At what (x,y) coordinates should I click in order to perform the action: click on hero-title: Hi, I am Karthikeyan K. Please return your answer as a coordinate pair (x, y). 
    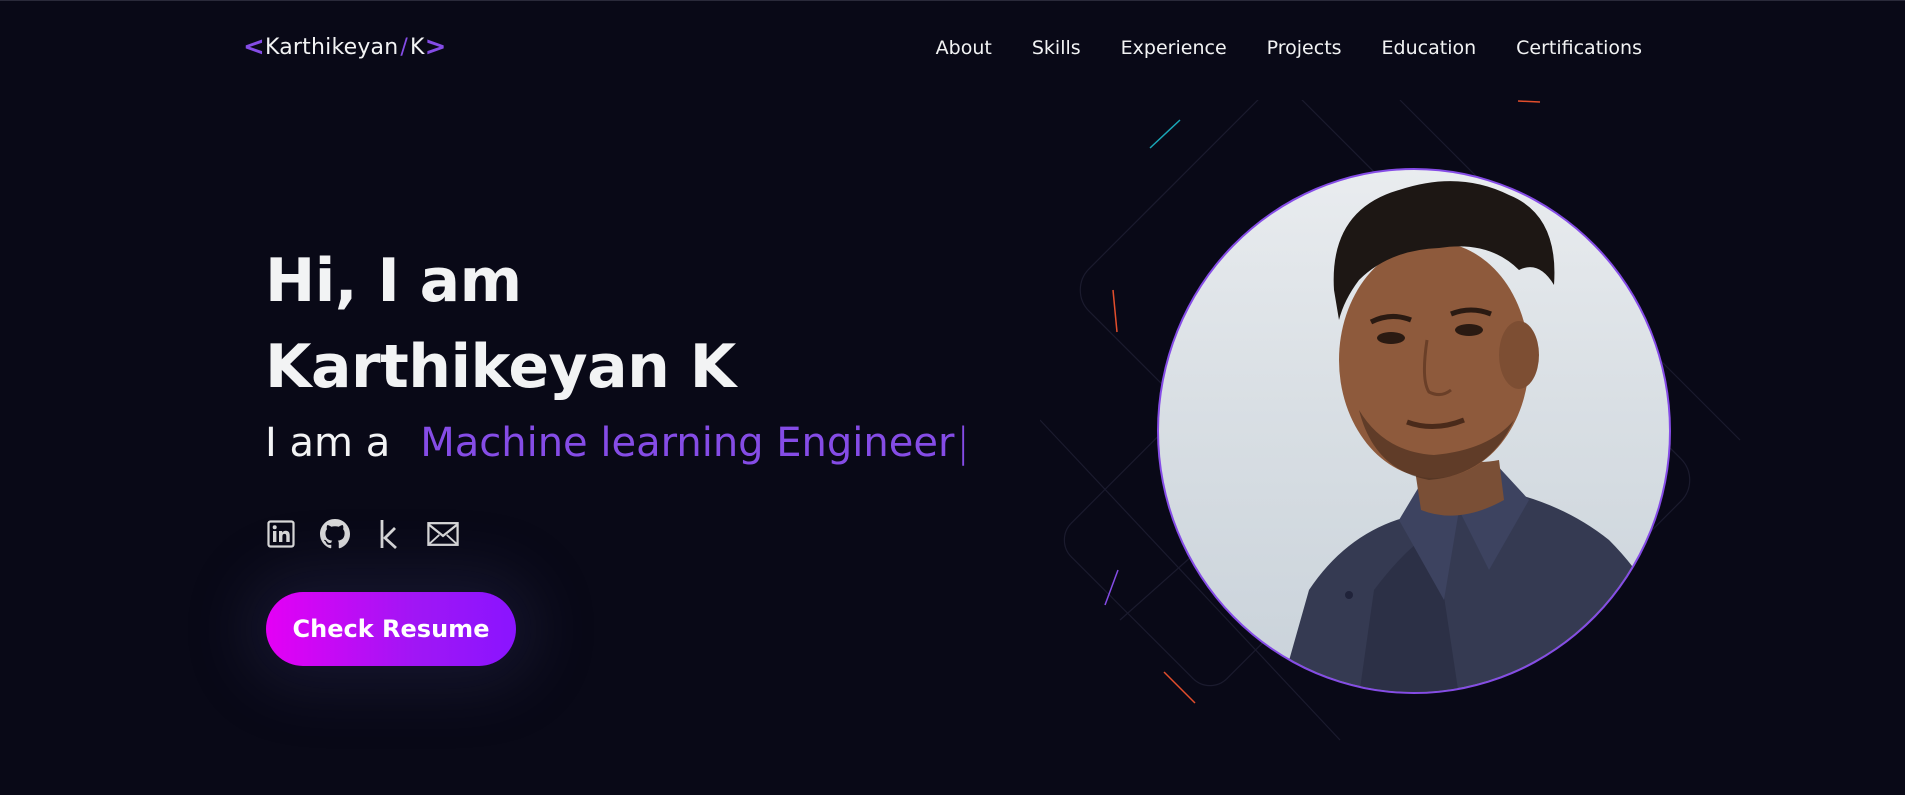
    Looking at the image, I should click on (500, 324).